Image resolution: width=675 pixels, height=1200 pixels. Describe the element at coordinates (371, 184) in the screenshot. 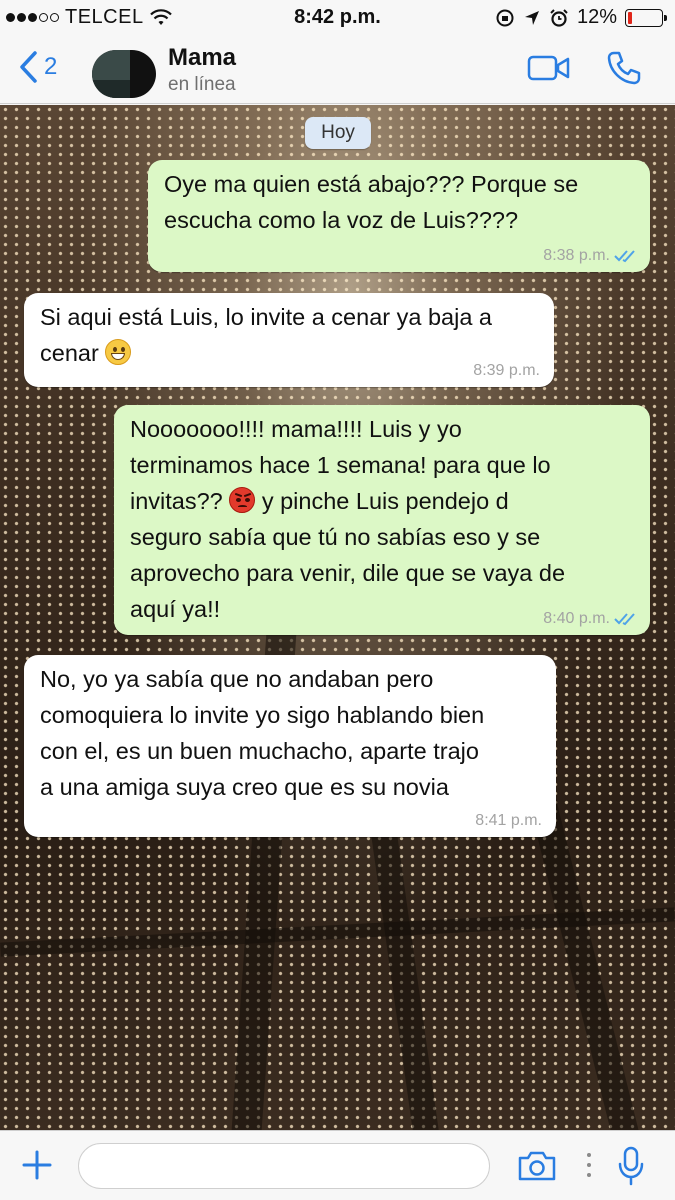

I see `message-line: Oye ma quien está abajo??? Porque se` at that location.